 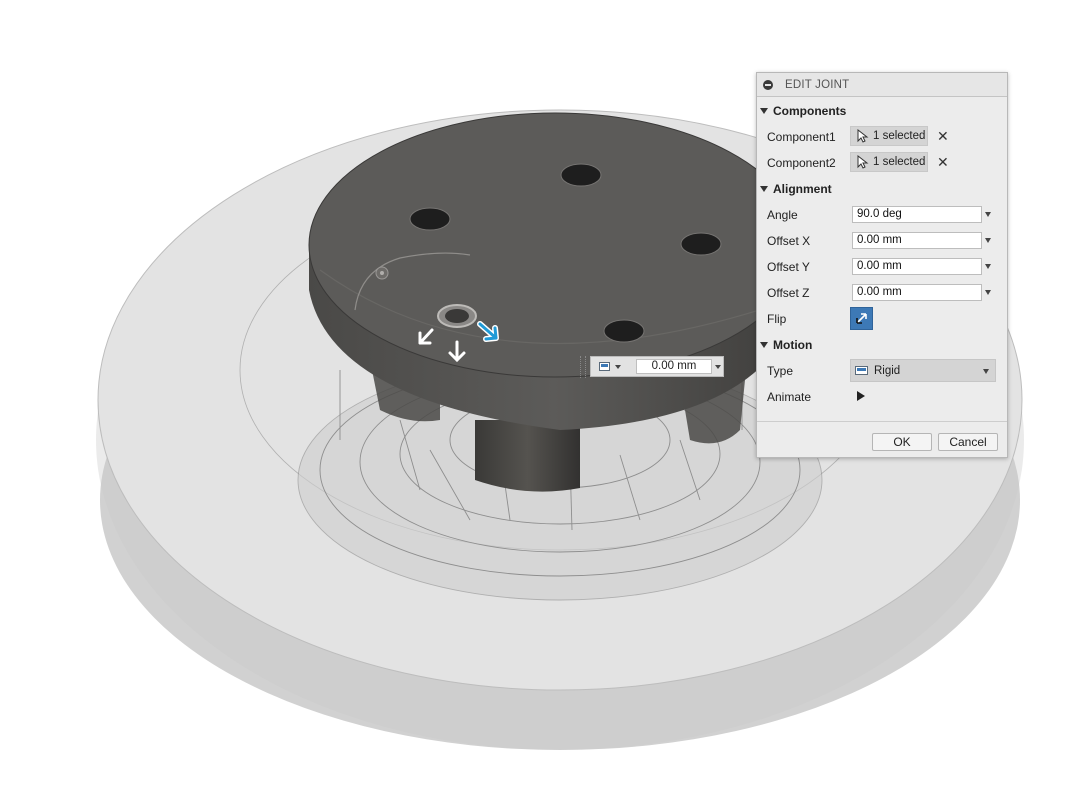 I want to click on angle-input: 90.0 deg, so click(x=917, y=214).